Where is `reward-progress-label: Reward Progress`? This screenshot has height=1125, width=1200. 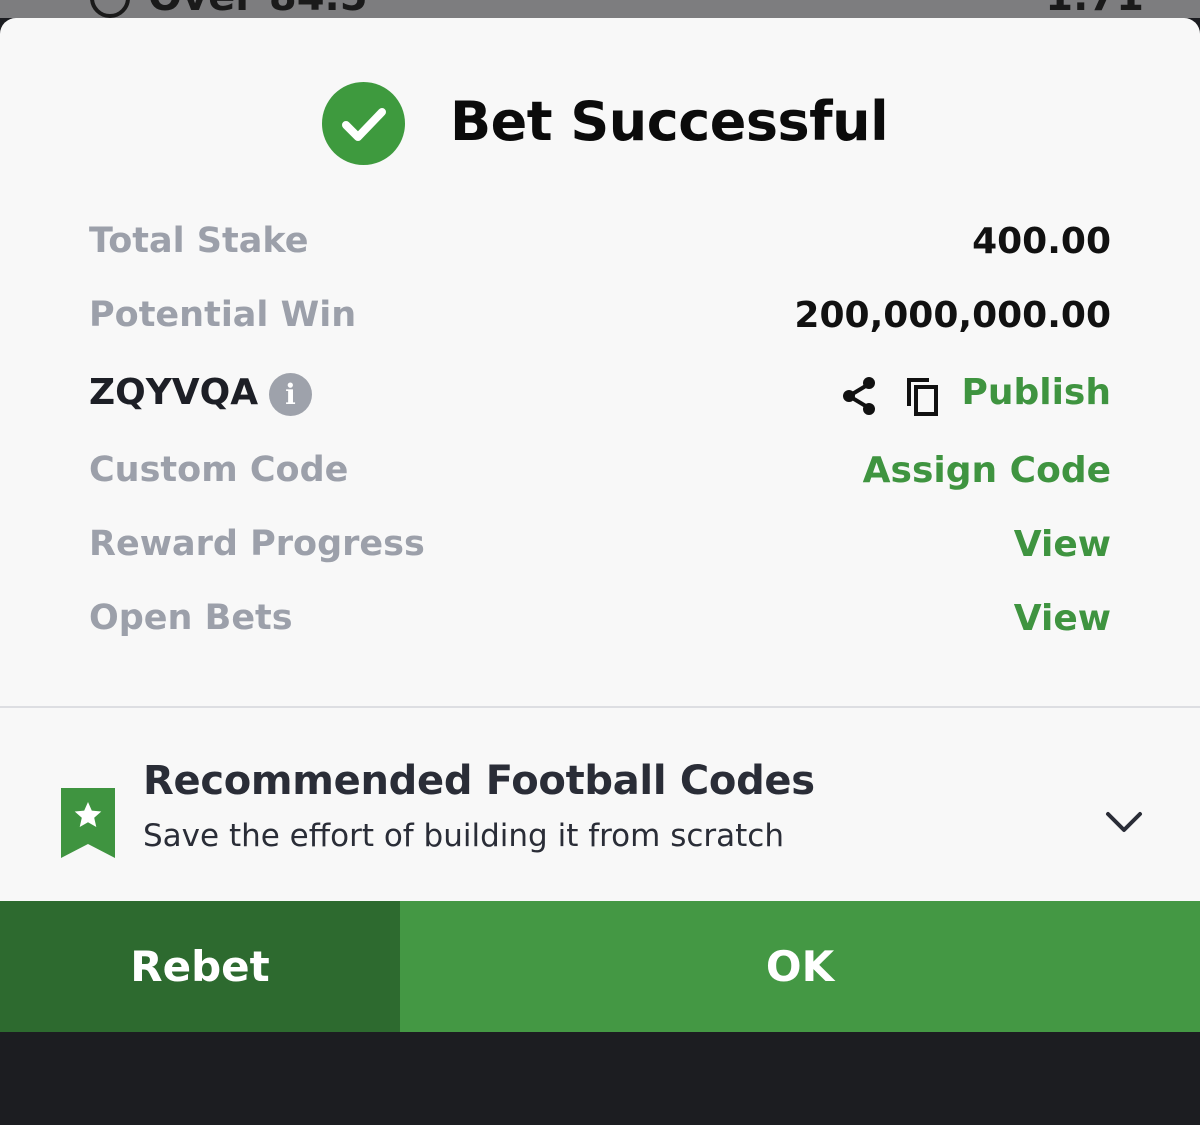 reward-progress-label: Reward Progress is located at coordinates (257, 544).